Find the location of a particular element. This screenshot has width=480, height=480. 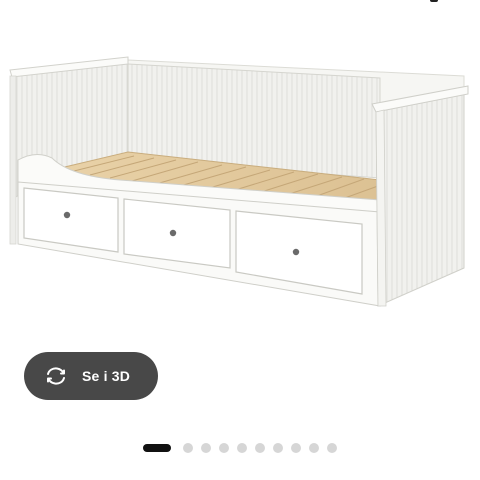

view-in-3d-label: Se i 3D is located at coordinates (106, 376).